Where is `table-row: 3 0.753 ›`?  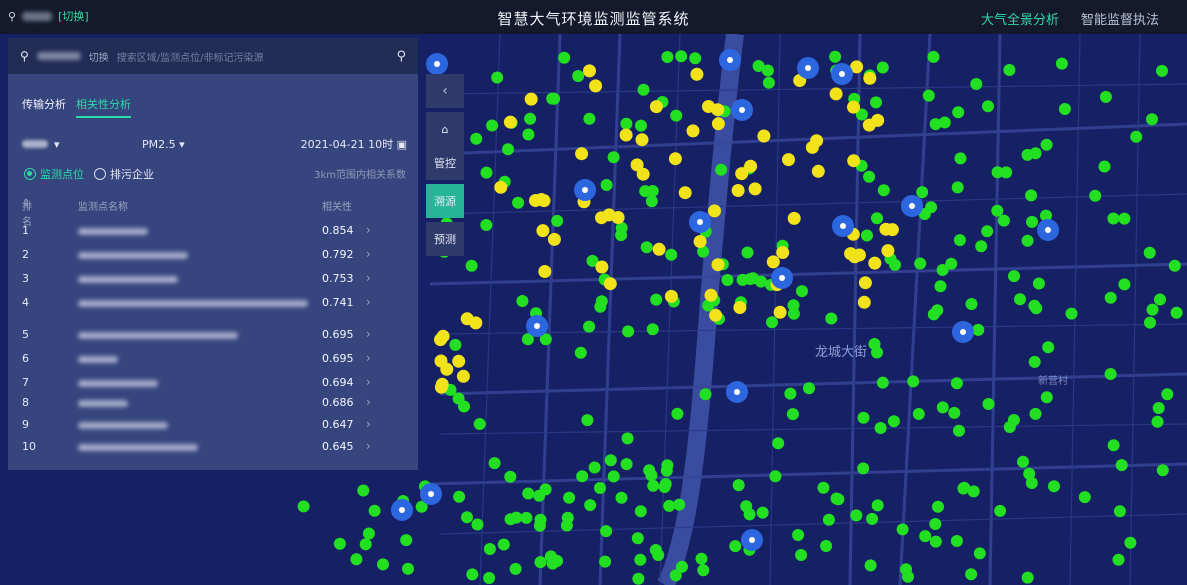
table-row: 3 0.753 › is located at coordinates (214, 280).